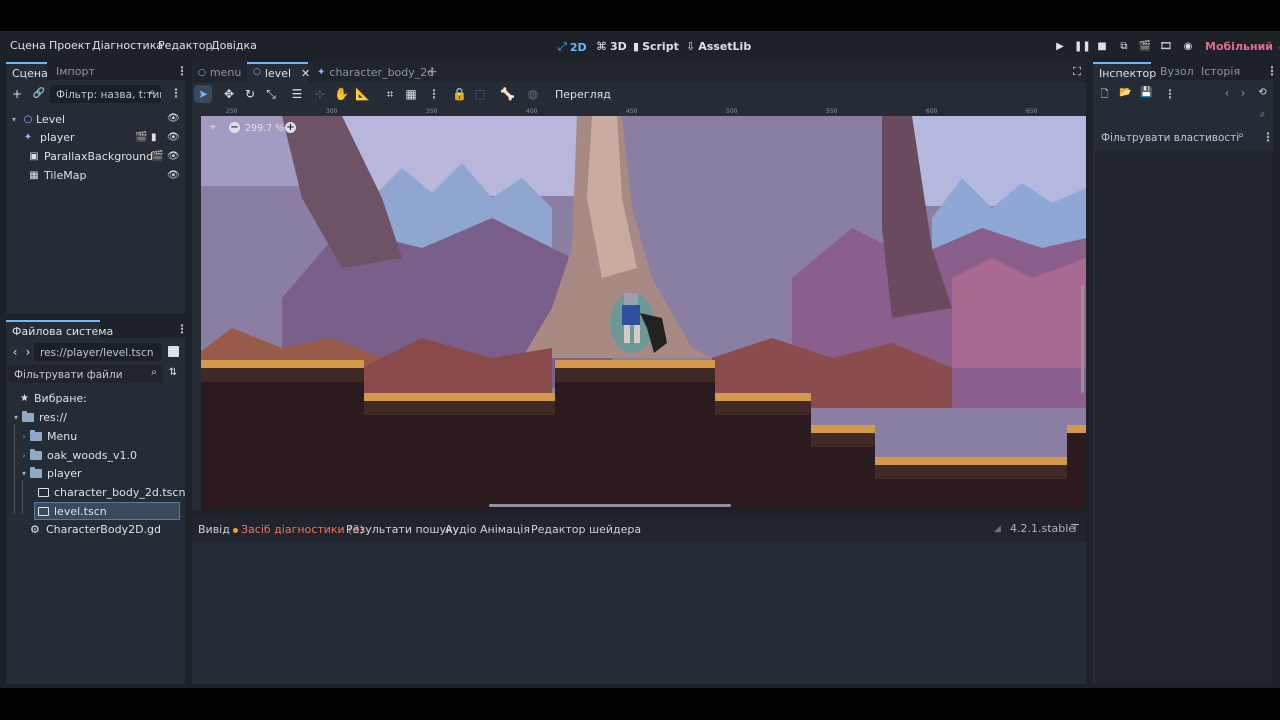 This screenshot has height=720, width=1280. I want to click on search-property-icon: ⌕, so click(1262, 114).